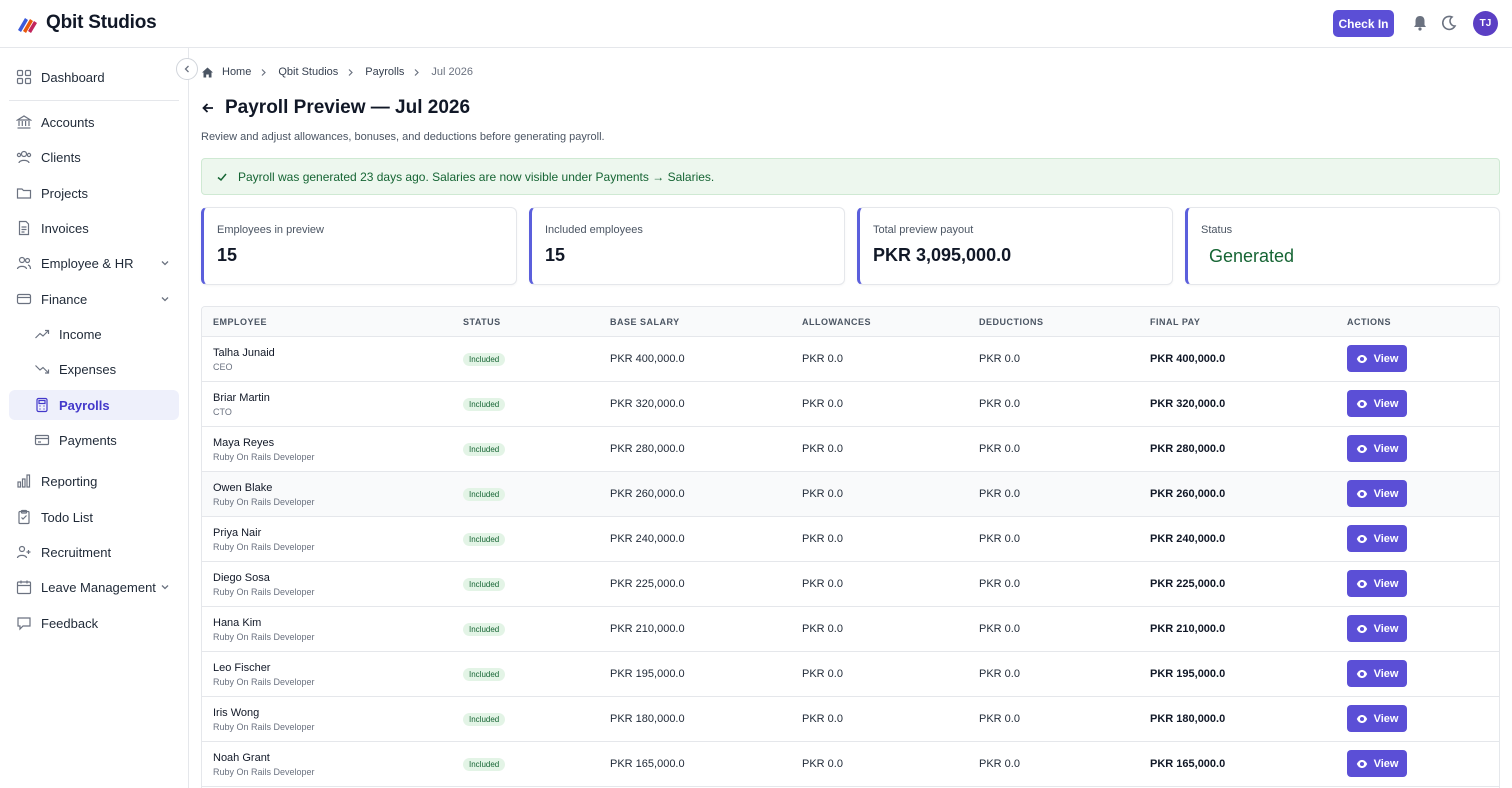 The height and width of the screenshot is (788, 1512). Describe the element at coordinates (94, 263) in the screenshot. I see `sidebar-item-employee-hr: Employee & HR` at that location.